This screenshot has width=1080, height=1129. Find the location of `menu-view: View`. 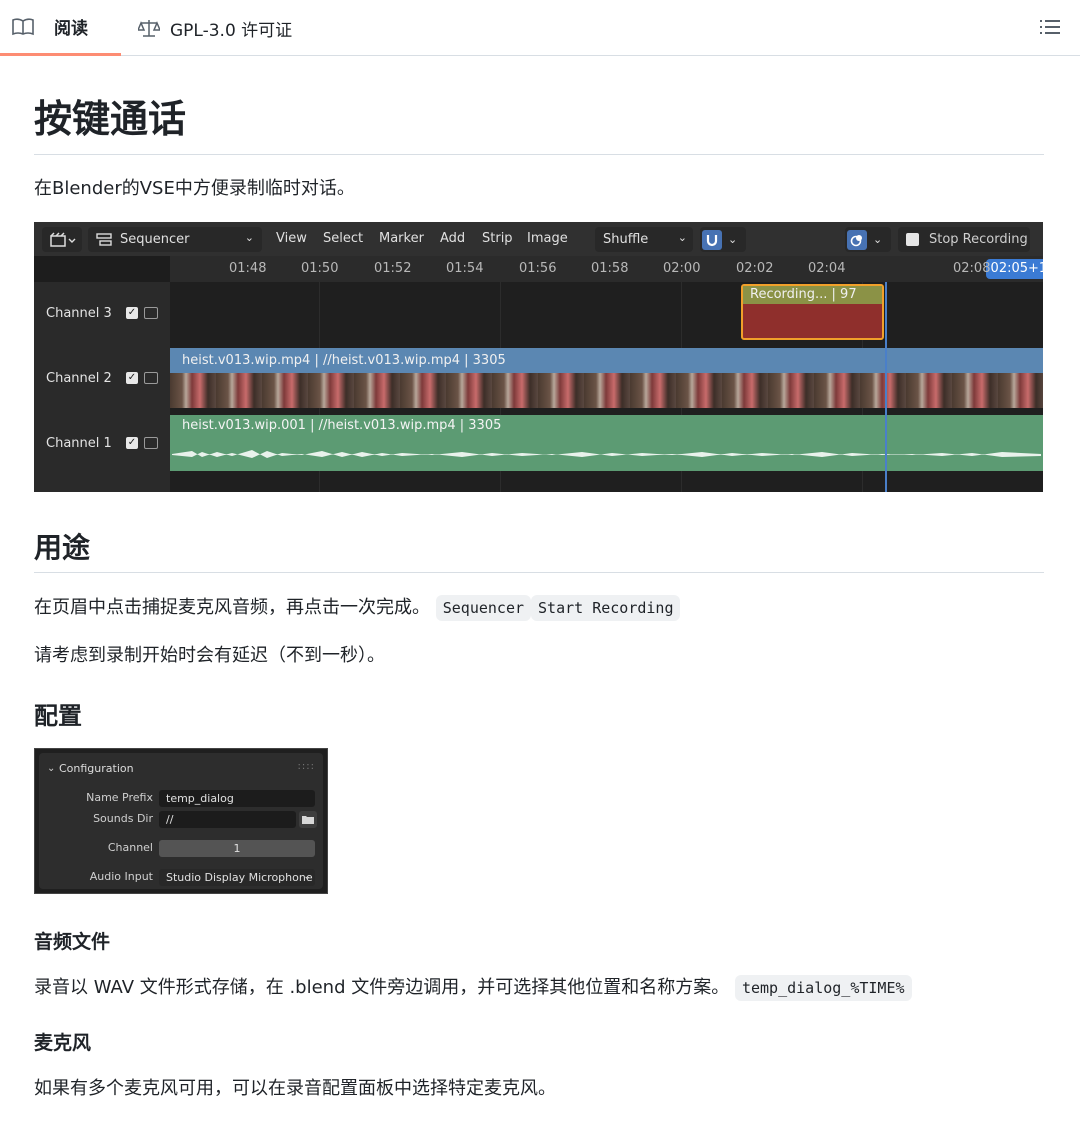

menu-view: View is located at coordinates (291, 238).